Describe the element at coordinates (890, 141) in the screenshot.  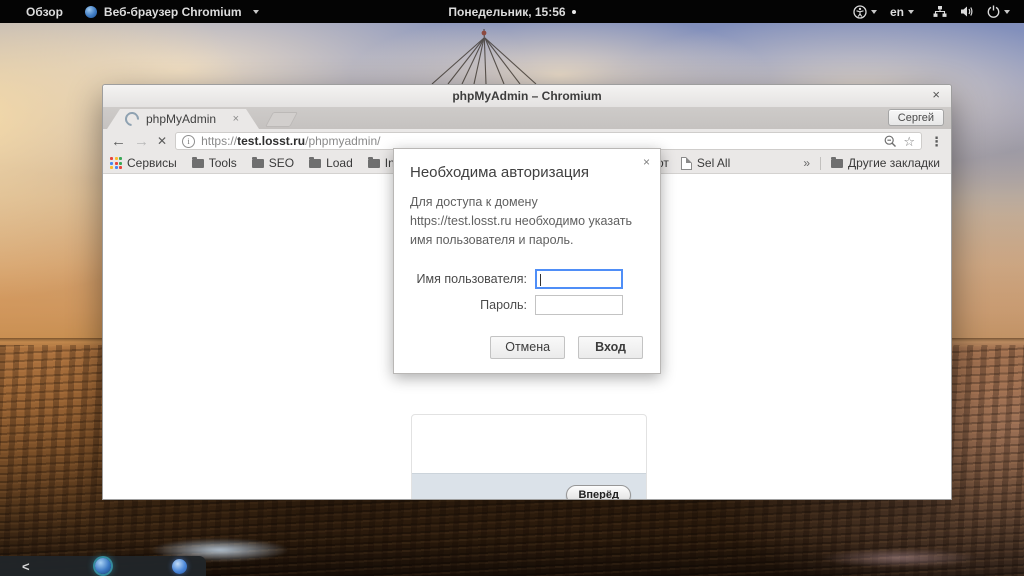
I see `zoom-out-icon` at that location.